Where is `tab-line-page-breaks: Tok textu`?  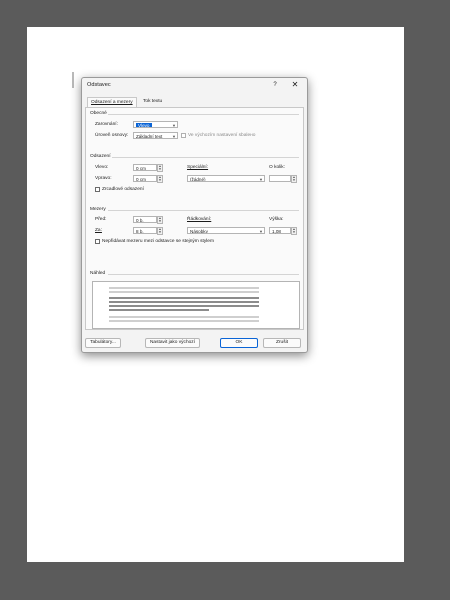
tab-line-page-breaks: Tok textu is located at coordinates (152, 102).